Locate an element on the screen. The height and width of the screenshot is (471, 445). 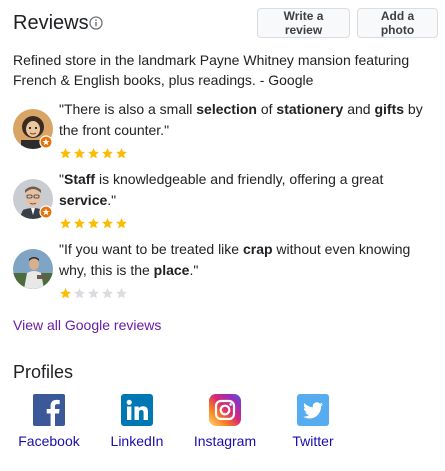
view-all-reviews-link: View all Google reviews is located at coordinates (87, 325).